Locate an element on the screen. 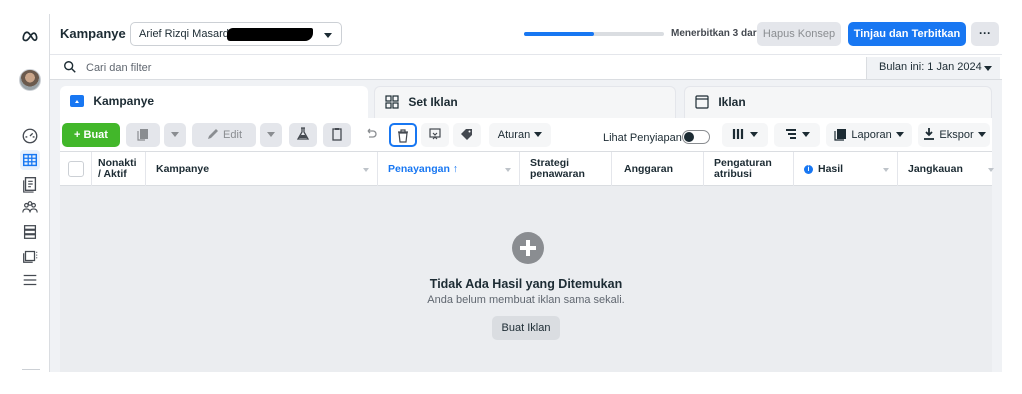 This screenshot has width=1022, height=394. more-options-button: ··· is located at coordinates (985, 34).